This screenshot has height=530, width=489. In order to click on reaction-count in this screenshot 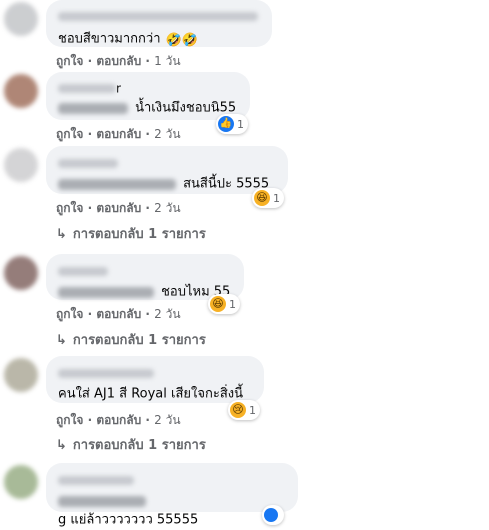, I will do `click(273, 515)`.